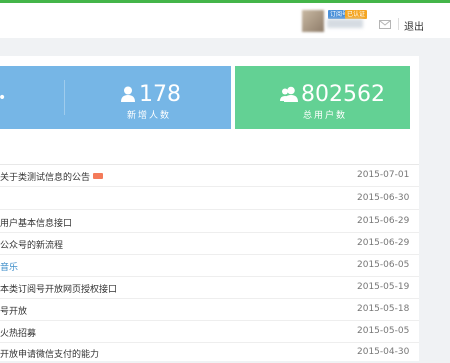 This screenshot has width=450, height=363. Describe the element at coordinates (383, 309) in the screenshot. I see `notice-date: 2015-05-18` at that location.